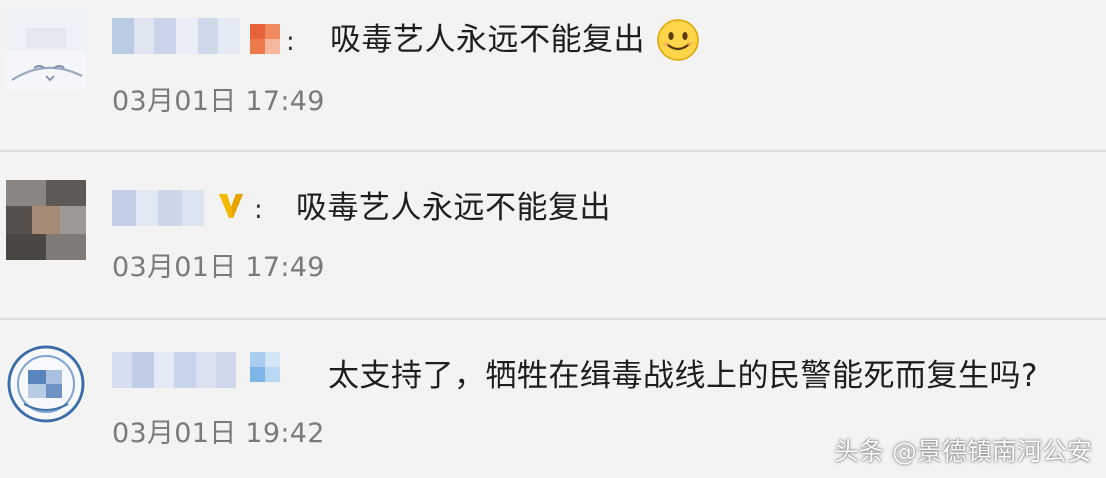 The height and width of the screenshot is (478, 1106). I want to click on police-emblem-icon, so click(46, 384).